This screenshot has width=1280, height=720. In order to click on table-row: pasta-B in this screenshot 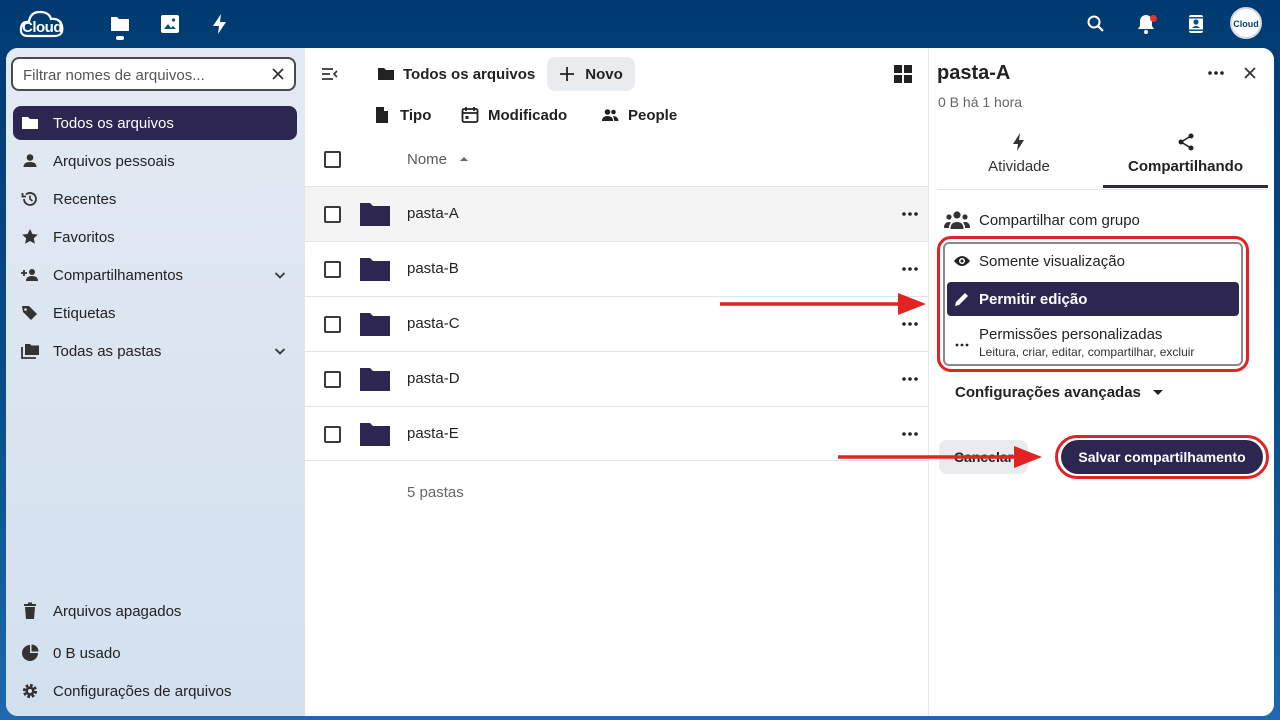, I will do `click(616, 268)`.